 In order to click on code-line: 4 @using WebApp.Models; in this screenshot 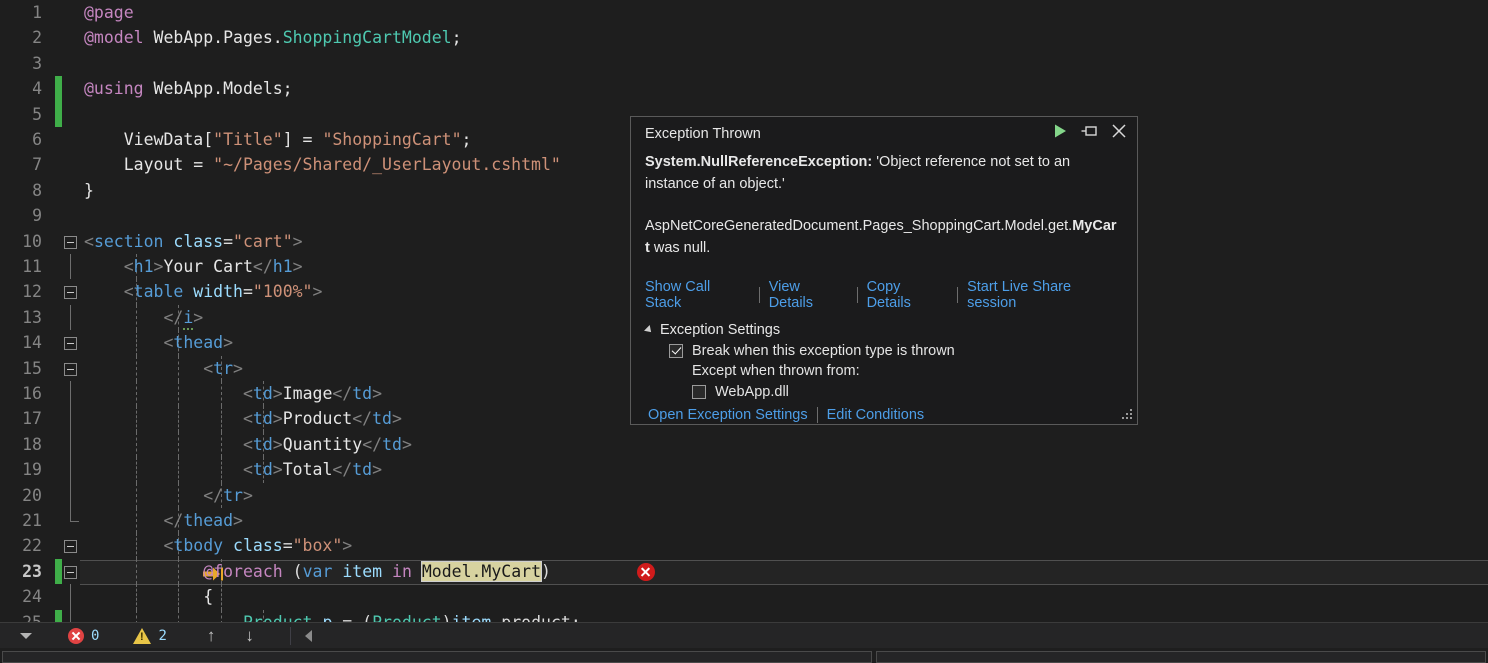, I will do `click(744, 89)`.